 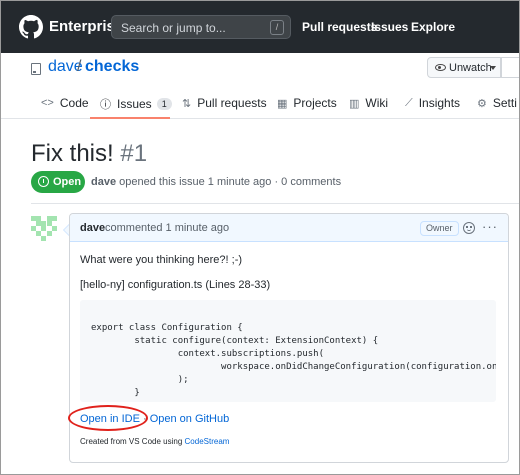 I want to click on issue-opened-icon, so click(x=43, y=181).